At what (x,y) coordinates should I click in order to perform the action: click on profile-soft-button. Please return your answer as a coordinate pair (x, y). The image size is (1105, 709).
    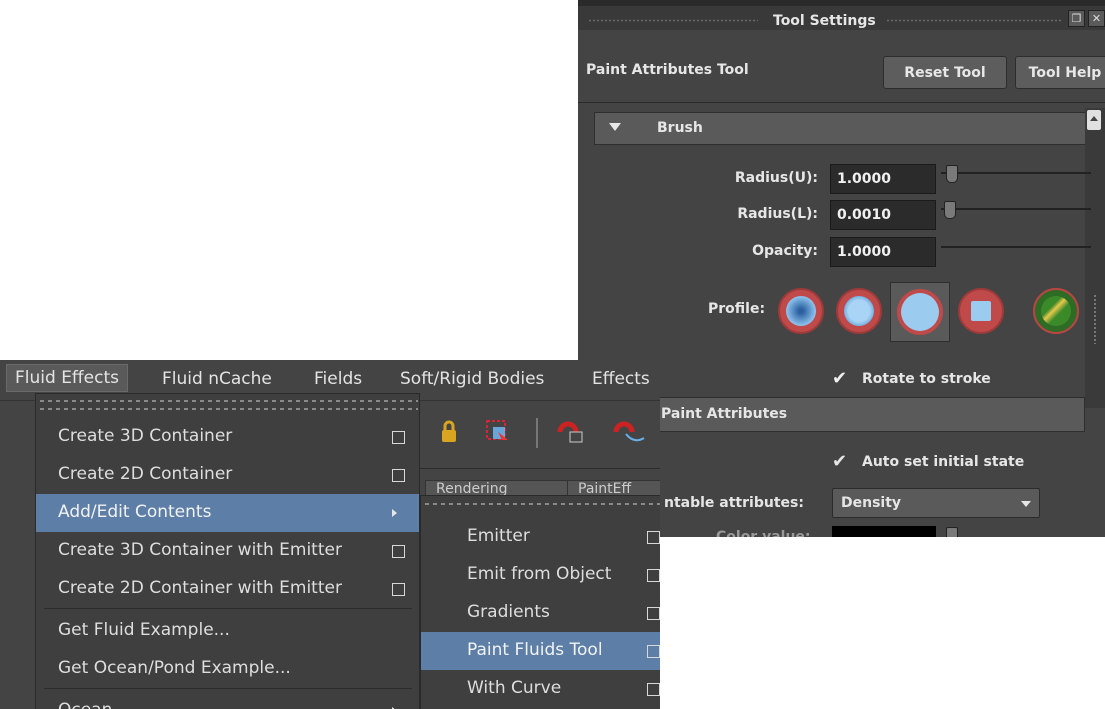
    Looking at the image, I should click on (859, 311).